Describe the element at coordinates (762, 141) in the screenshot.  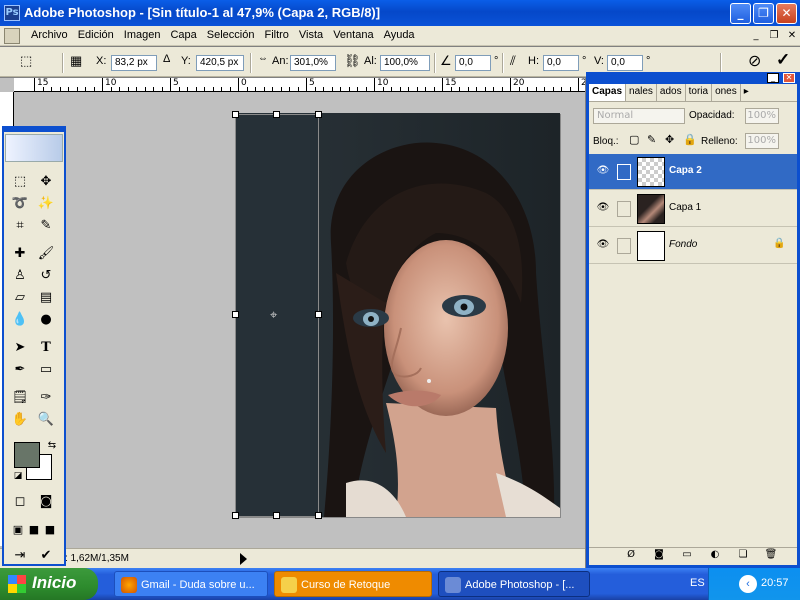
I see `fill-field: 100%` at that location.